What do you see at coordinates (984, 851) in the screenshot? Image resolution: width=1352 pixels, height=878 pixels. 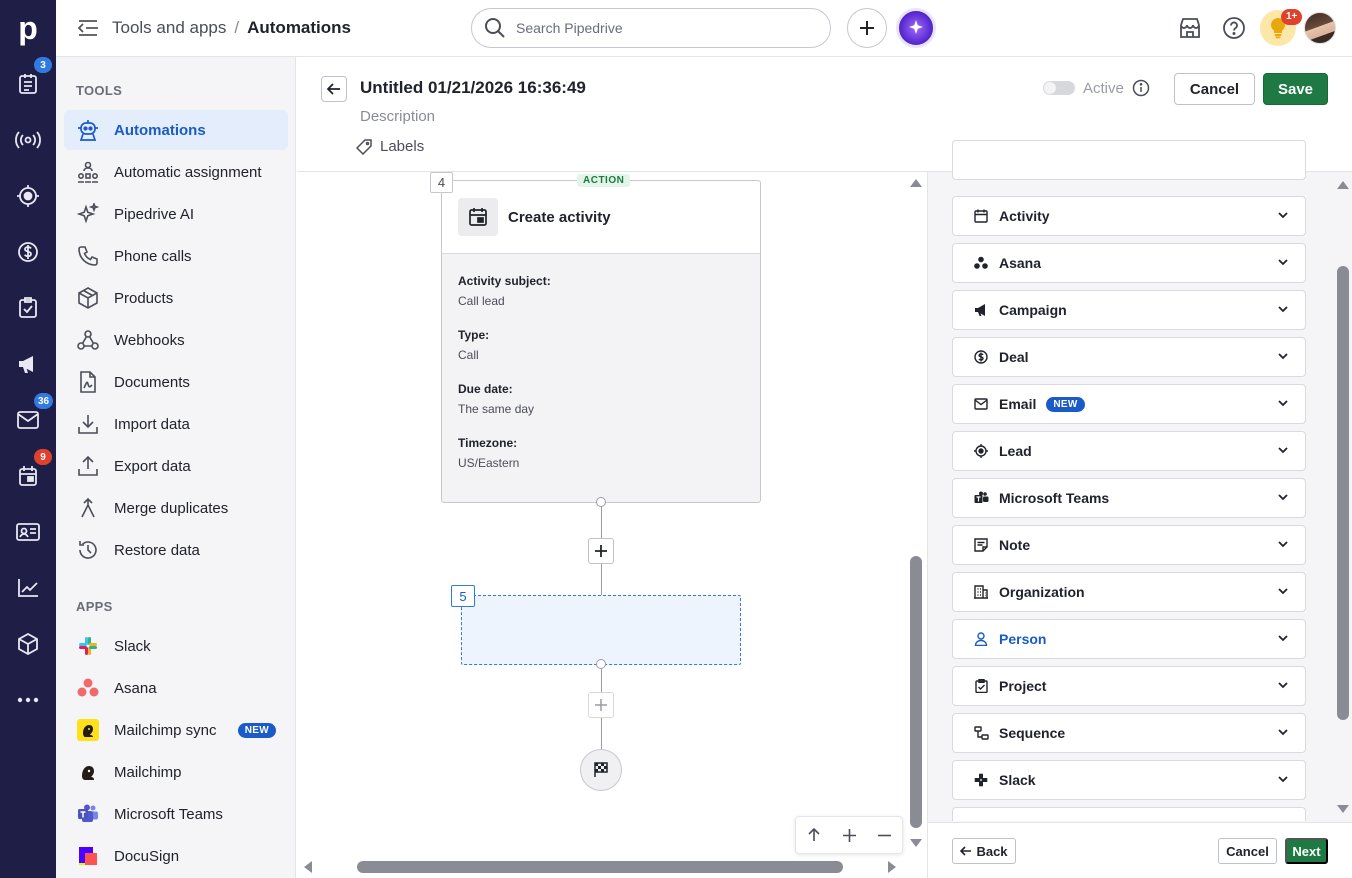 I see `back-button: Back` at bounding box center [984, 851].